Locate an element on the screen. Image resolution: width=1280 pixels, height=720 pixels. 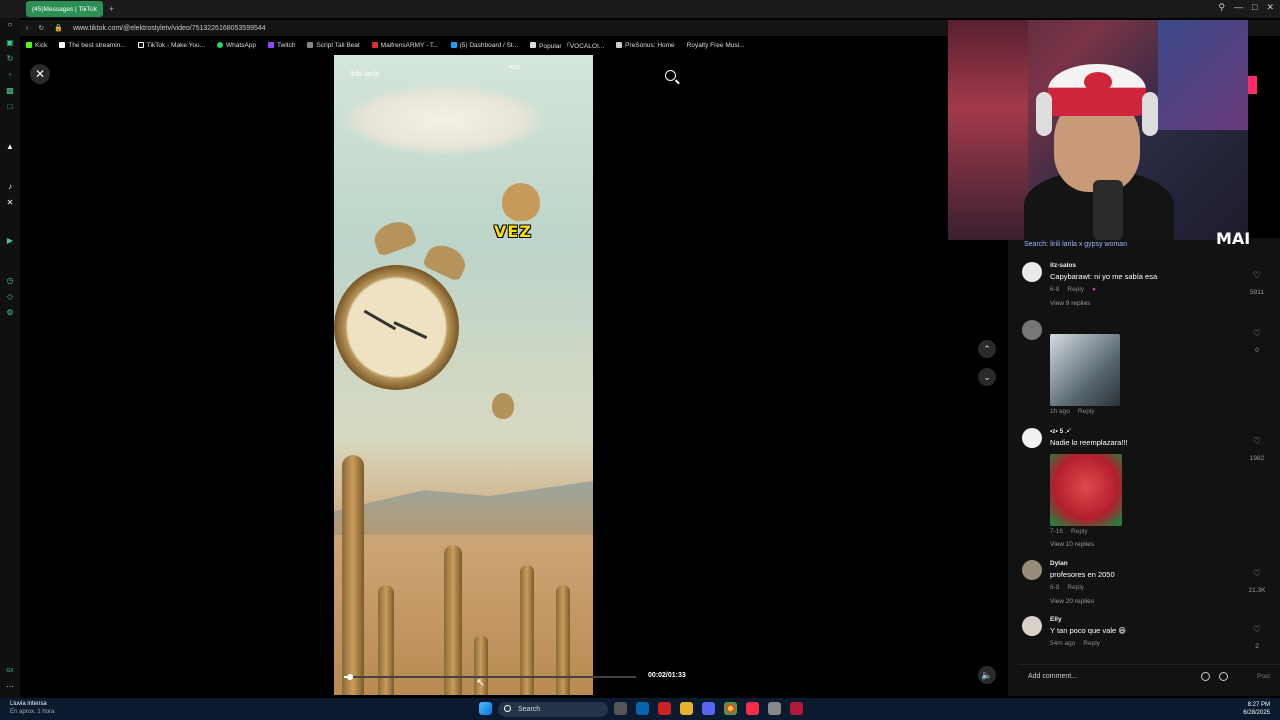
close-icon: ✕ is located at coordinates (1270, 7).